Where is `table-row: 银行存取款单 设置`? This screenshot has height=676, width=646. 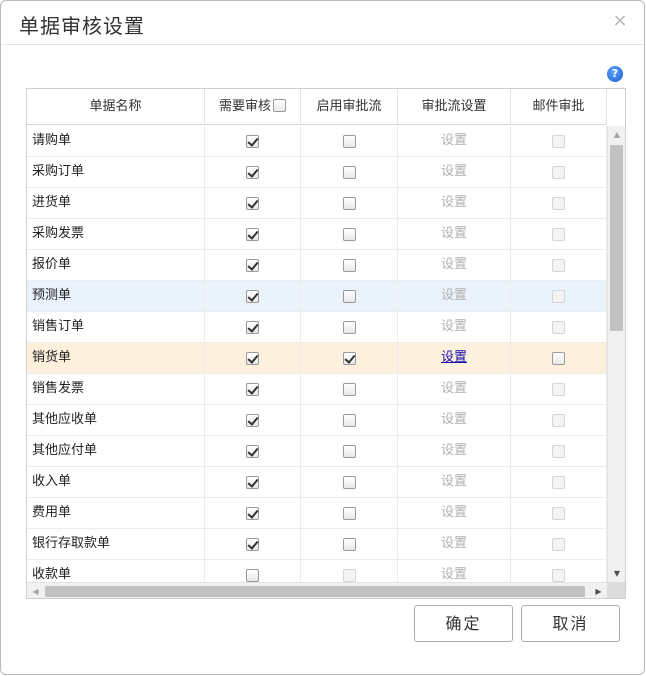 table-row: 银行存取款单 设置 is located at coordinates (317, 544).